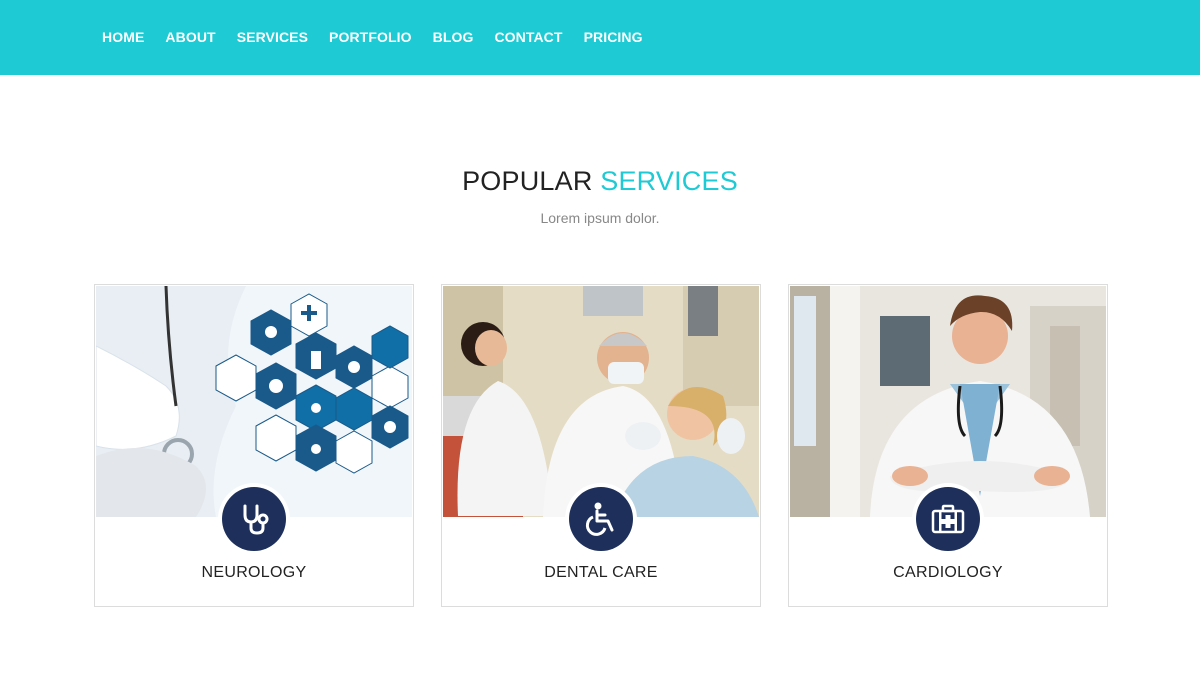  I want to click on nav-item-pricing: PRICING, so click(613, 37).